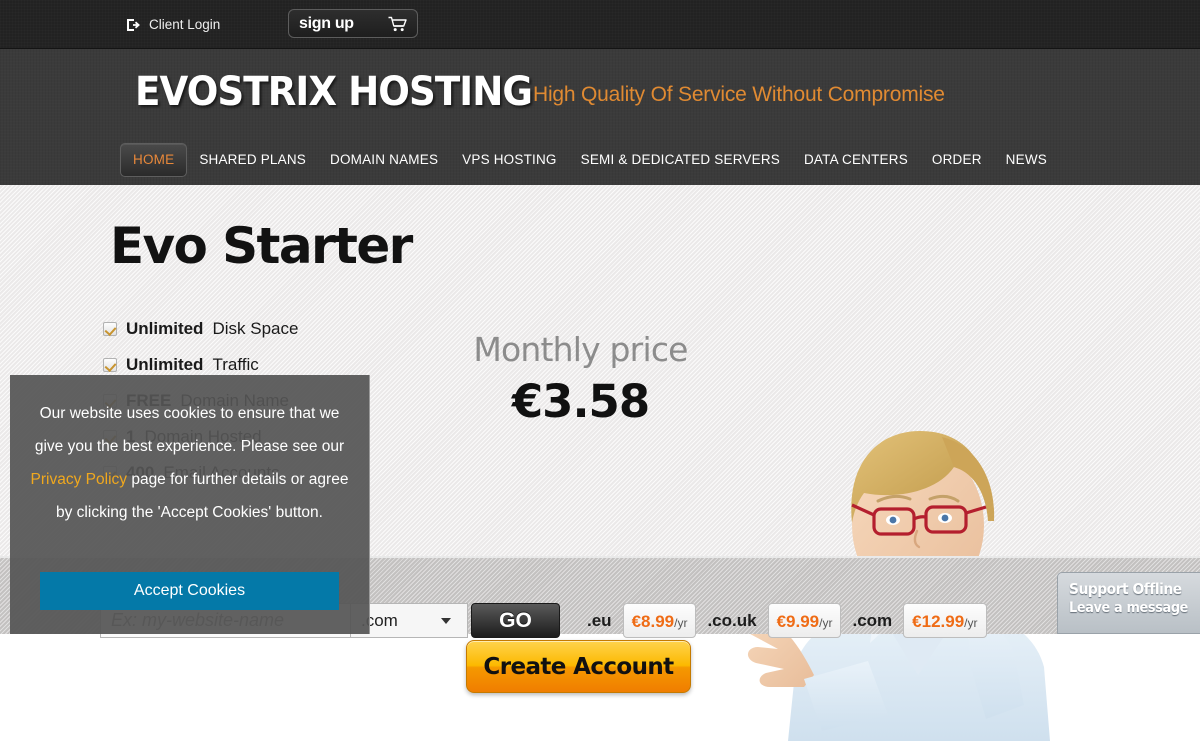 The width and height of the screenshot is (1200, 741). I want to click on nav-item-data-centers: DATA CENTERS, so click(856, 160).